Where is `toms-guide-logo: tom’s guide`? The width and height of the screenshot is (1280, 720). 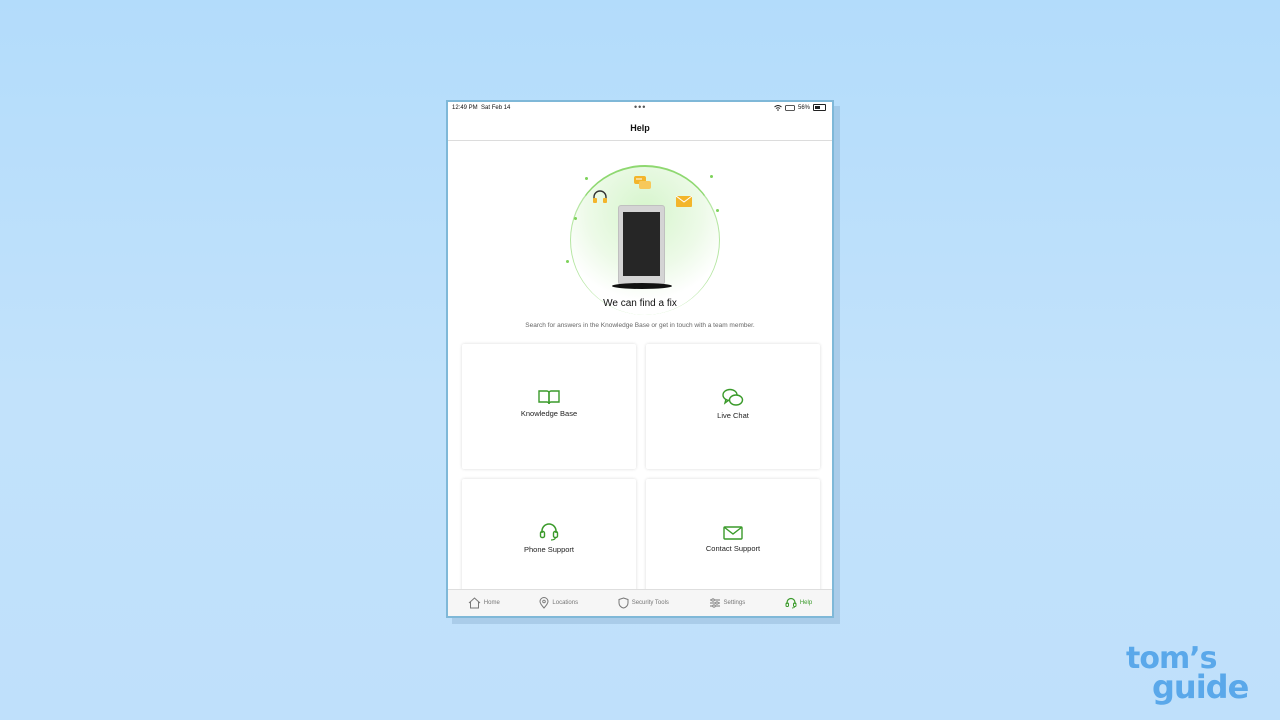
toms-guide-logo: tom’s guide is located at coordinates (1187, 675).